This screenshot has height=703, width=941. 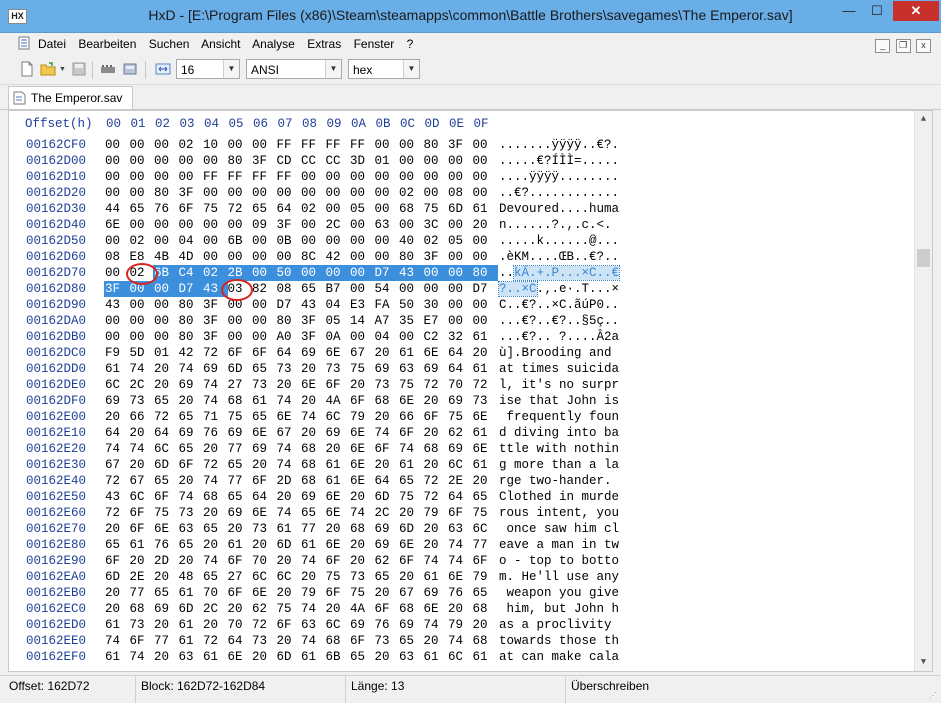 What do you see at coordinates (460, 481) in the screenshot?
I see `hex-byte: 2E` at bounding box center [460, 481].